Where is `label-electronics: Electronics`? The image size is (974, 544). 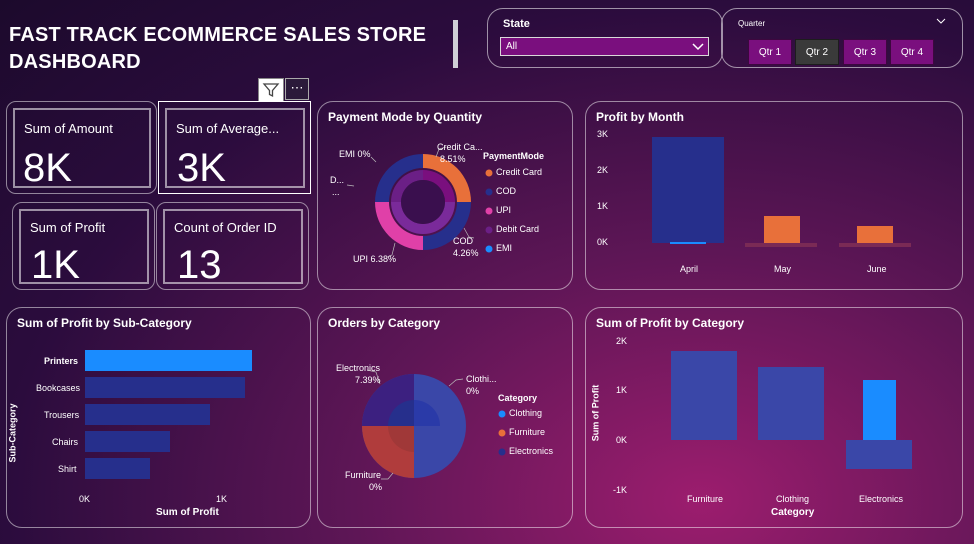 label-electronics: Electronics is located at coordinates (358, 368).